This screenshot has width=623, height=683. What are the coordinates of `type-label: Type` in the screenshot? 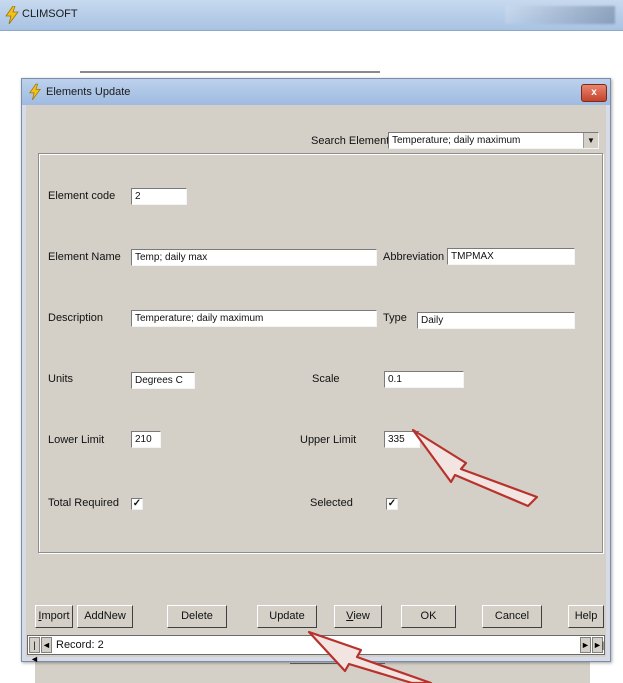 It's located at (395, 318).